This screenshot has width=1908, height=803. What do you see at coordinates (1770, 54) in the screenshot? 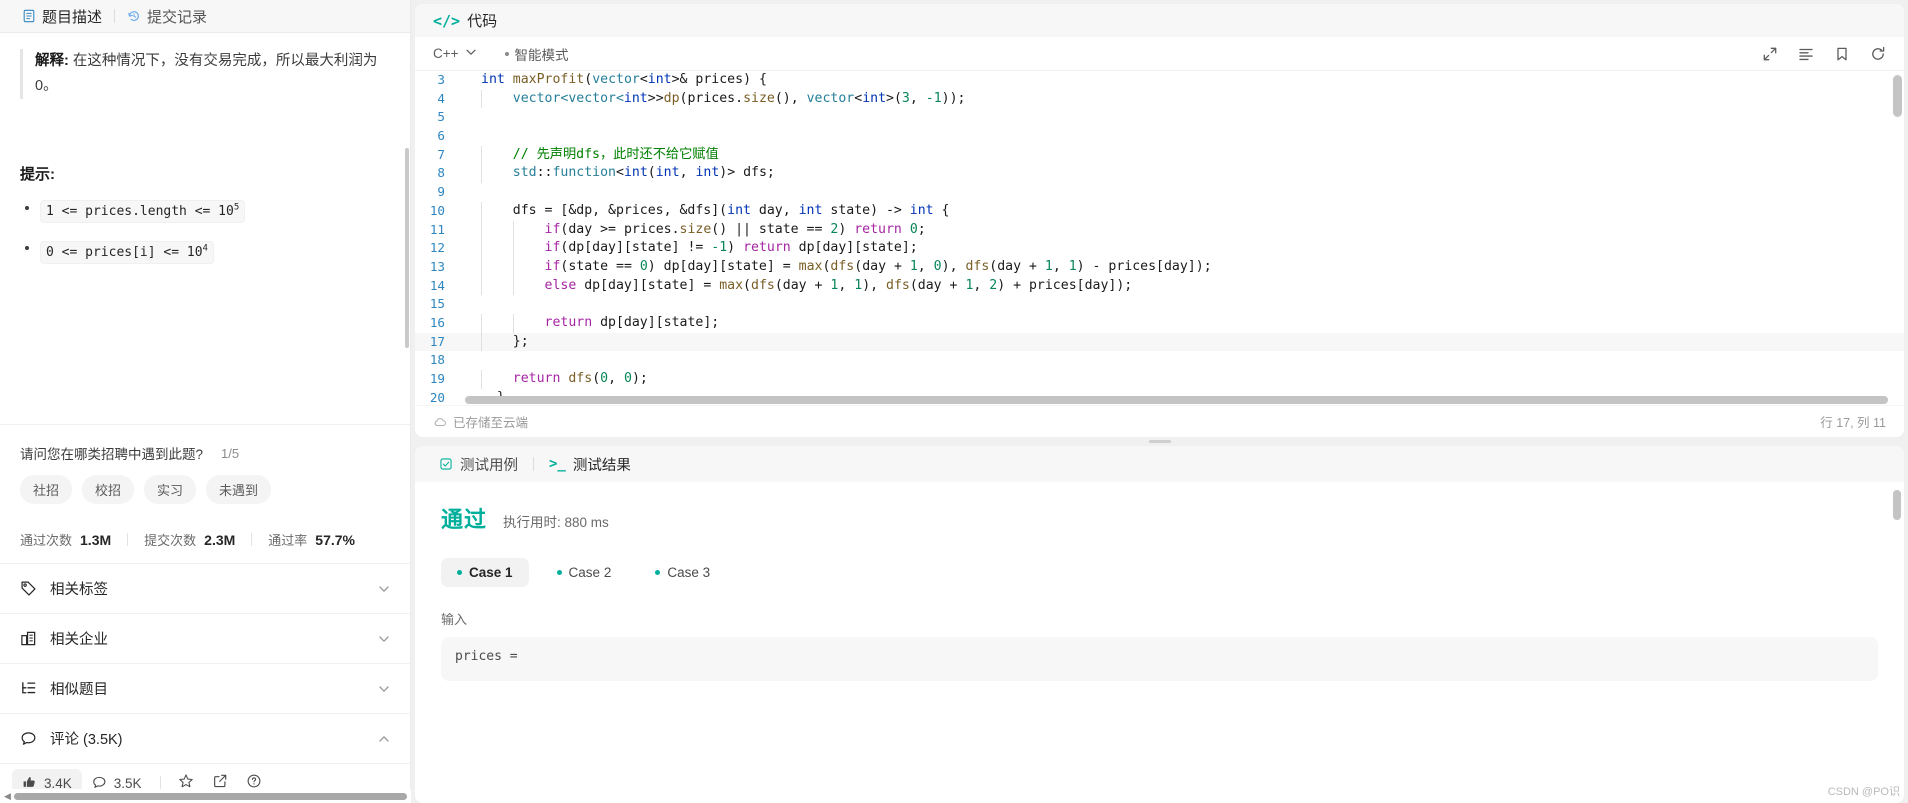
I see `expand-icon` at bounding box center [1770, 54].